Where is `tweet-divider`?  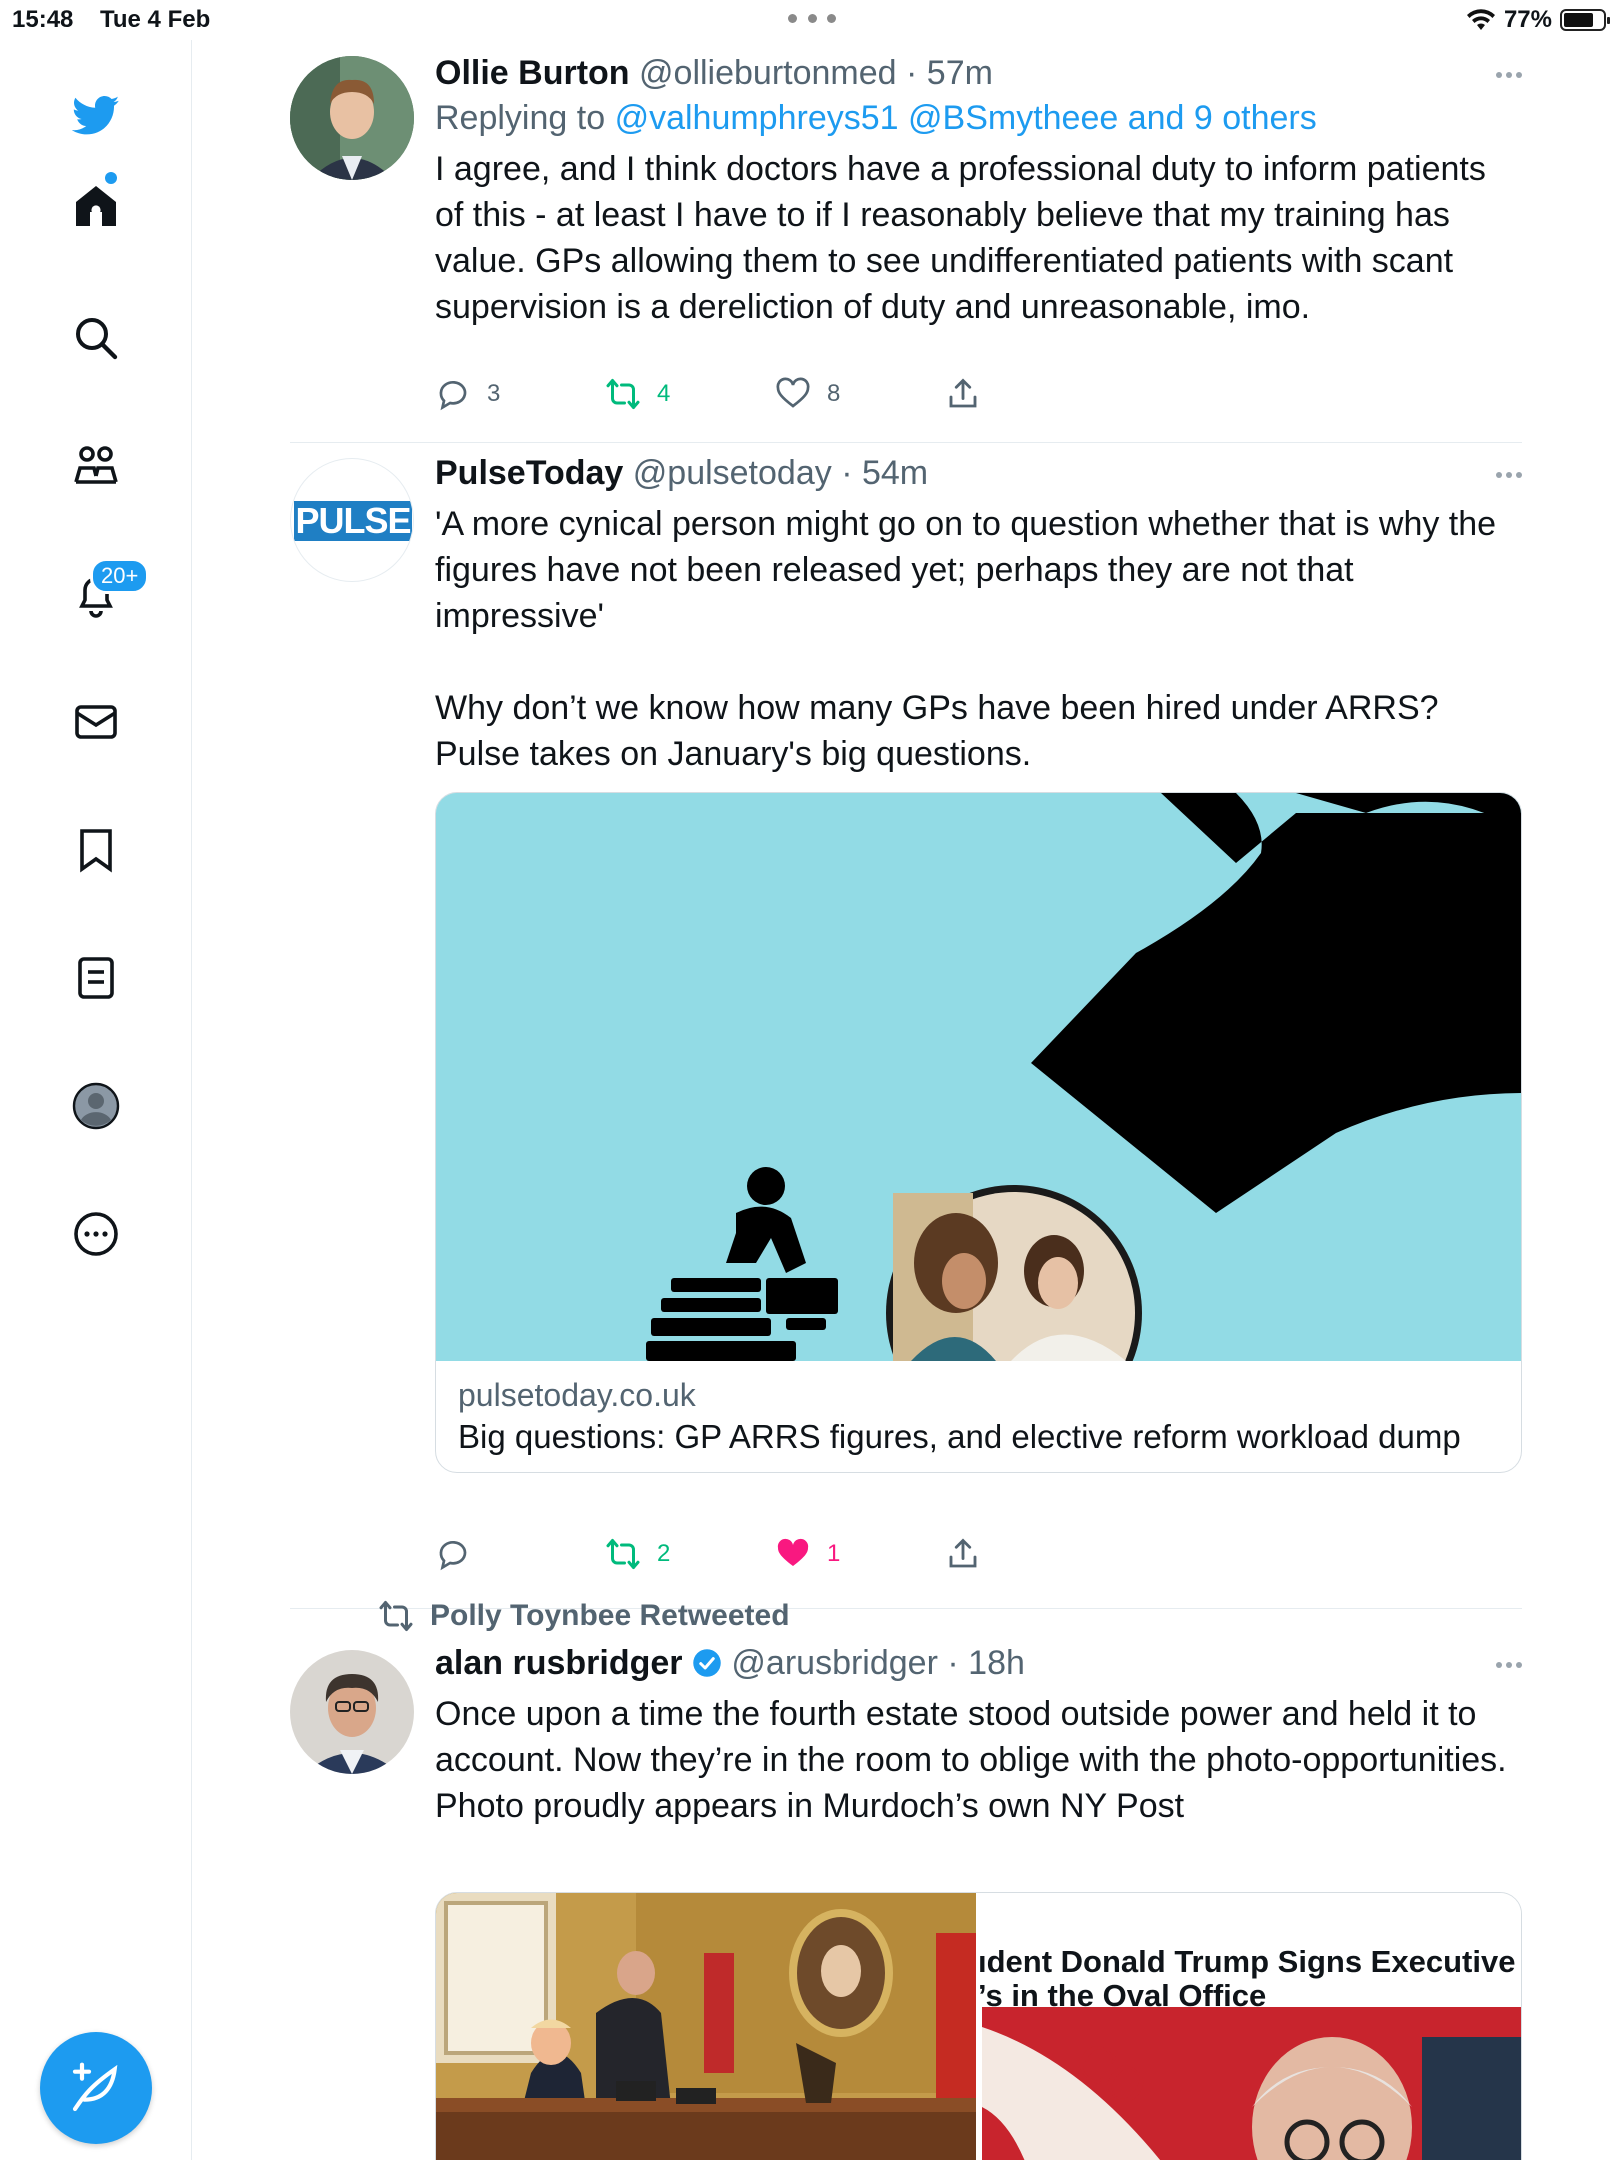
tweet-divider is located at coordinates (906, 442).